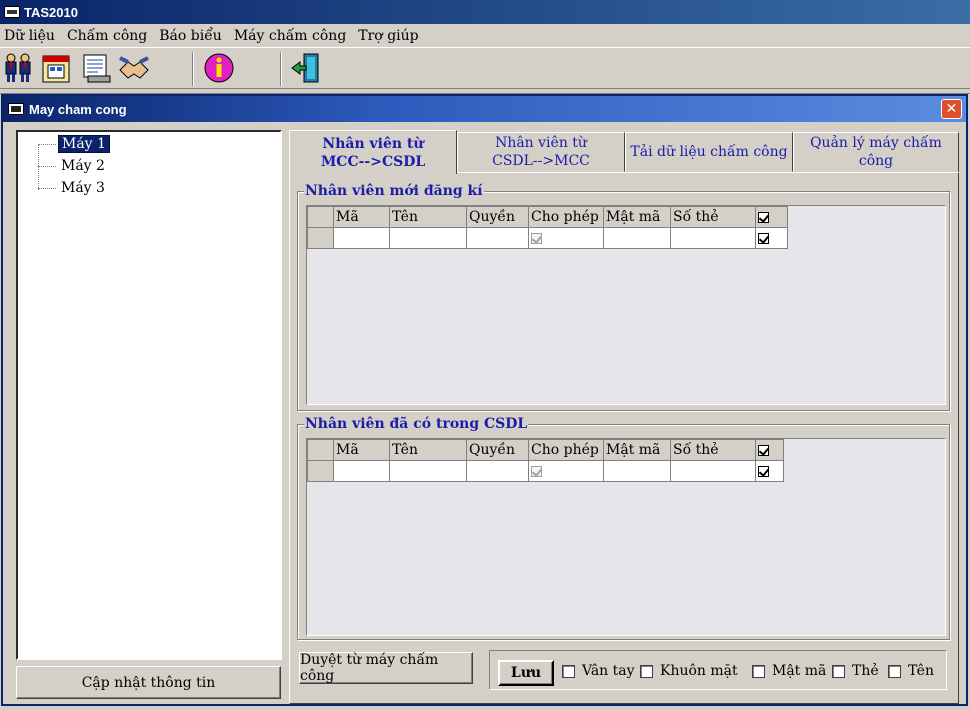  I want to click on option-khuon-mat: Khuôn mặt, so click(689, 671).